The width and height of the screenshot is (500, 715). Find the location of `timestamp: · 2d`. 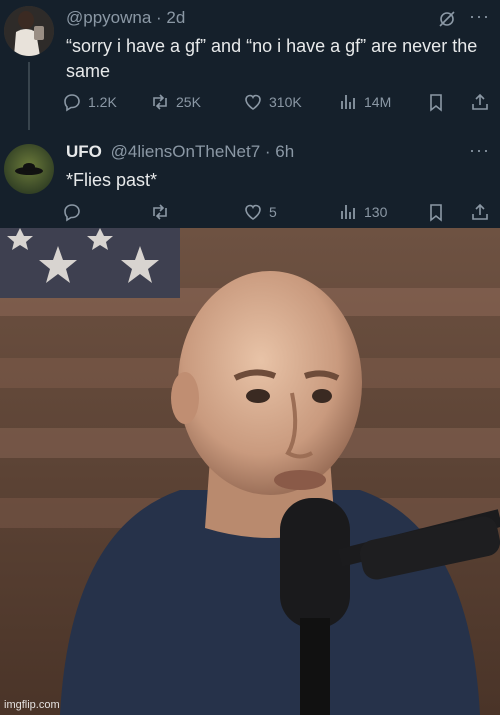

timestamp: · 2d is located at coordinates (170, 17).